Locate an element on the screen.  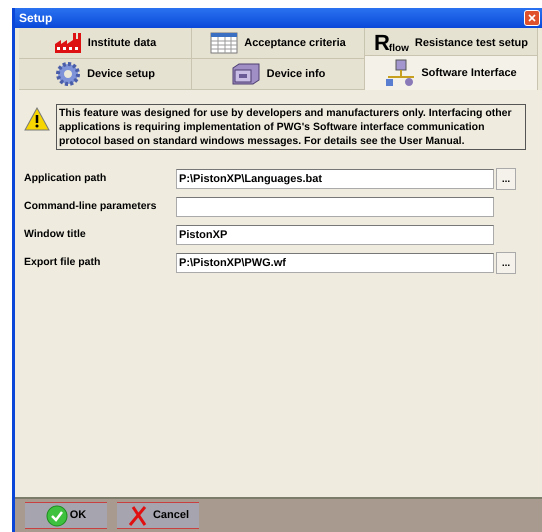
field-label: Application path is located at coordinates (66, 178).